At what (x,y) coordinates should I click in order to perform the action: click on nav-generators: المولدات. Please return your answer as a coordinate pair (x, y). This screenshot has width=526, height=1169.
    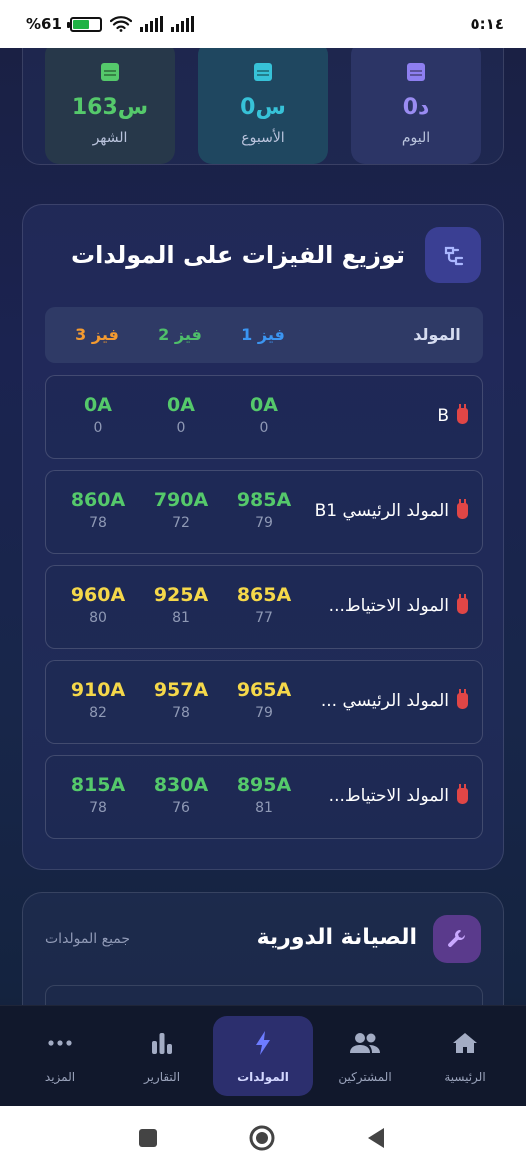
    Looking at the image, I should click on (263, 1056).